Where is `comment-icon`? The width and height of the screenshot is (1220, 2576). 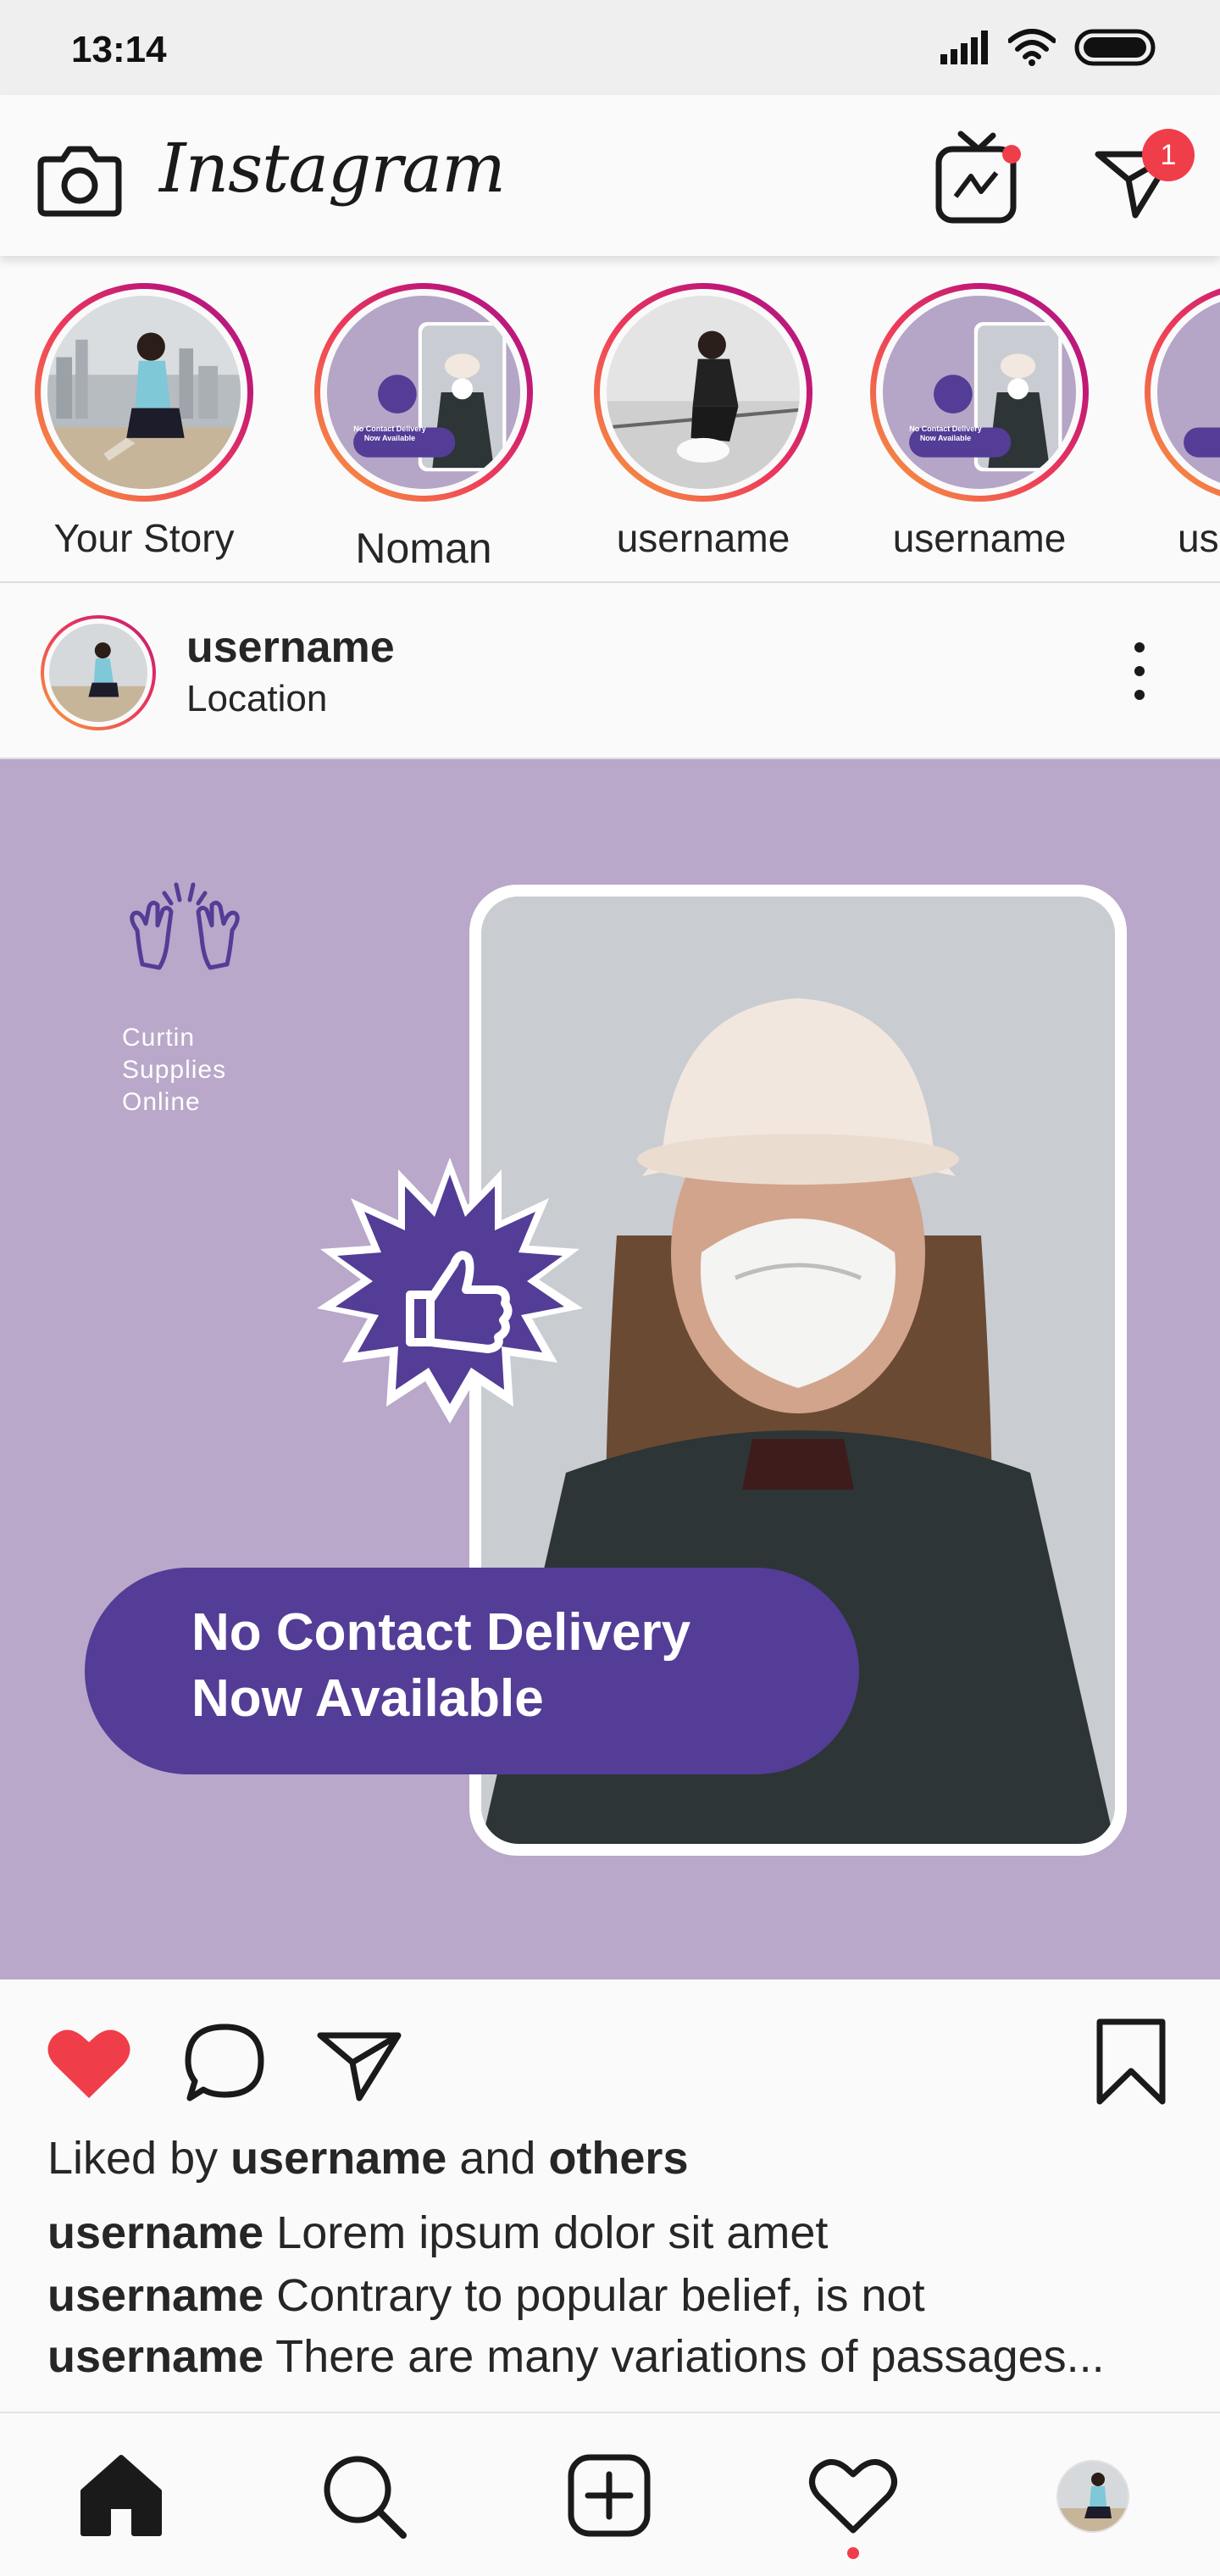 comment-icon is located at coordinates (225, 2063).